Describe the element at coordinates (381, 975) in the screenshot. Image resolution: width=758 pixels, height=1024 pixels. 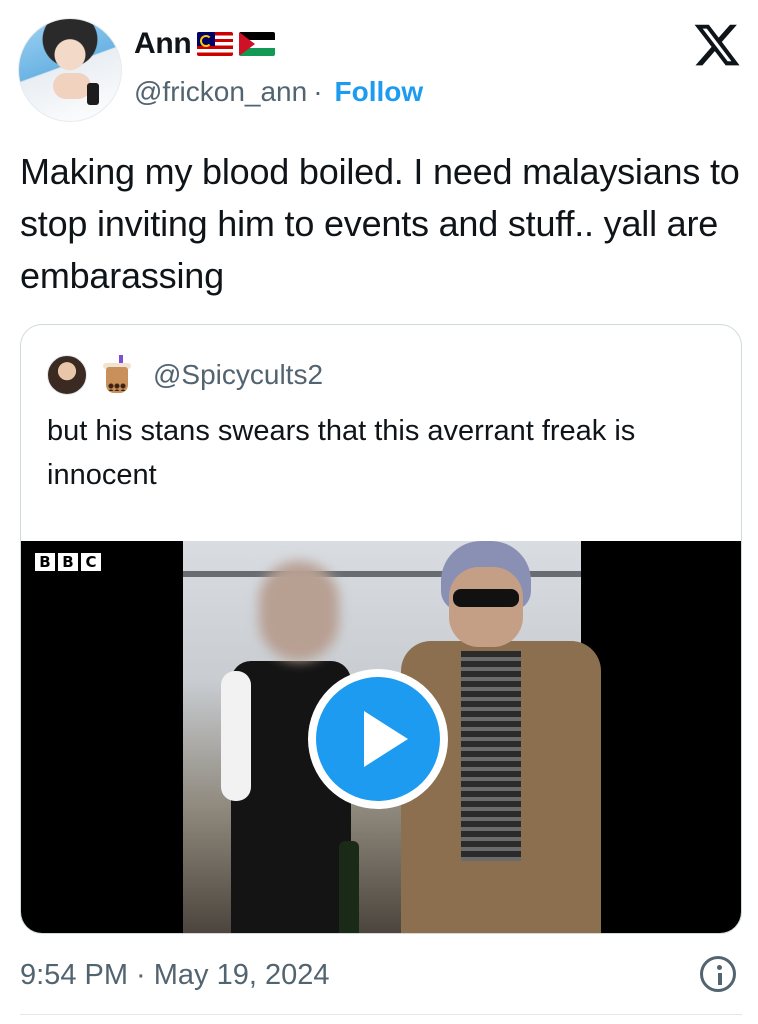
I see `tweet-footer: 9:54 PM · May 19, 2024` at that location.